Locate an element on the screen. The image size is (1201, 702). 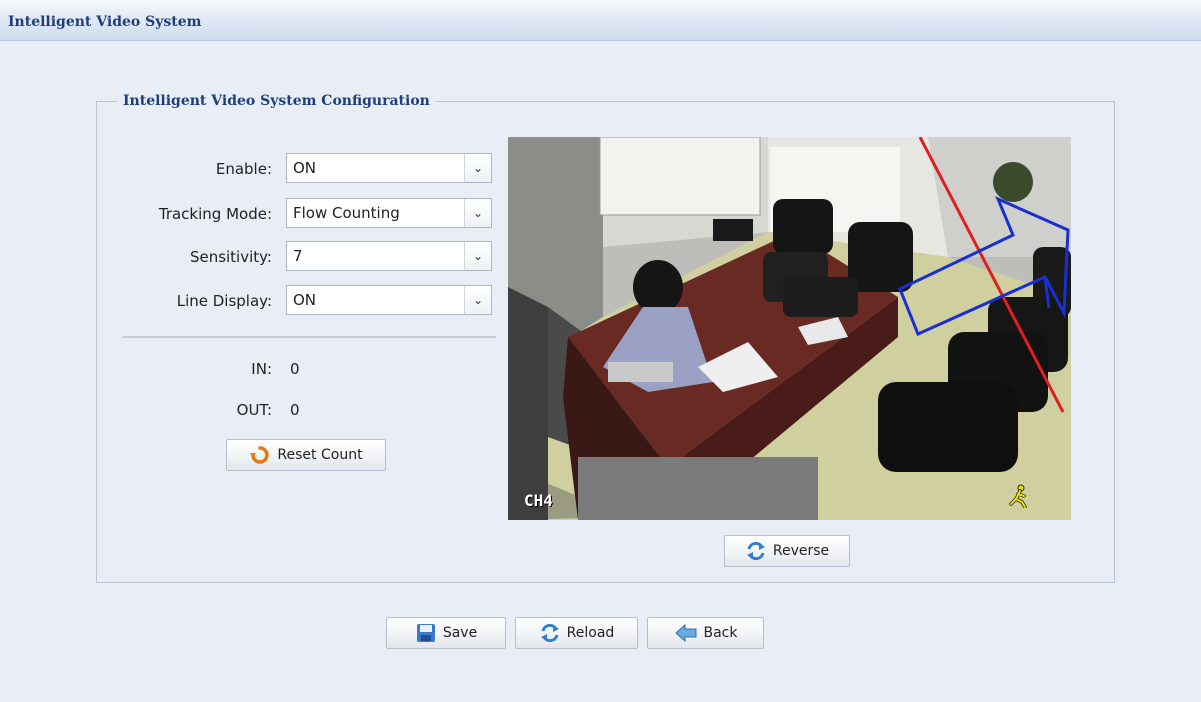
back-label: Back is located at coordinates (720, 633).